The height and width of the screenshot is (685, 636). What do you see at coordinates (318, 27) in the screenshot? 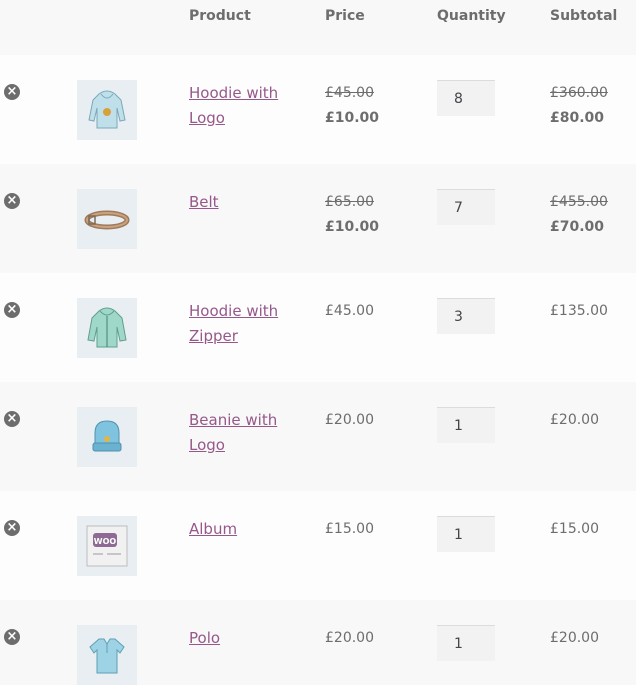
I see `cart-table-header: Product Price Quantity Subtotal` at bounding box center [318, 27].